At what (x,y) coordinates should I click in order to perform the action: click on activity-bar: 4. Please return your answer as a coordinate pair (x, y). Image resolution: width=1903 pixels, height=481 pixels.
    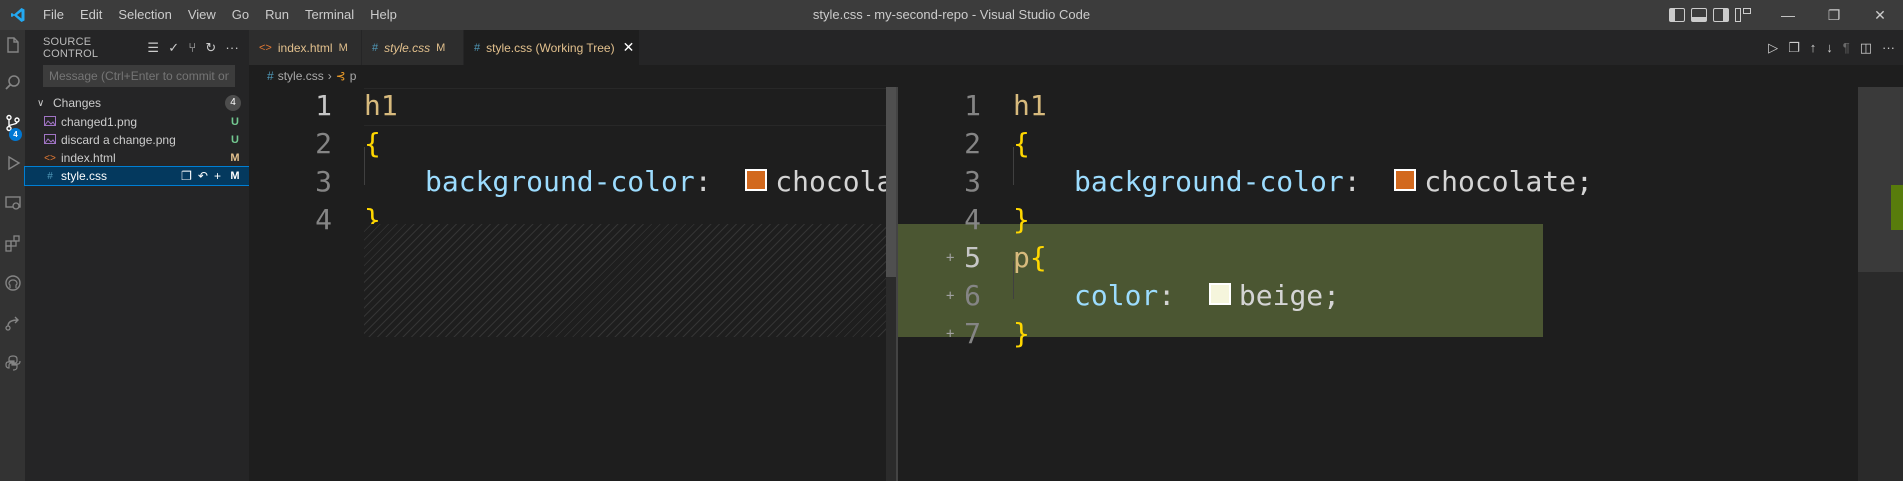
    Looking at the image, I should click on (12, 255).